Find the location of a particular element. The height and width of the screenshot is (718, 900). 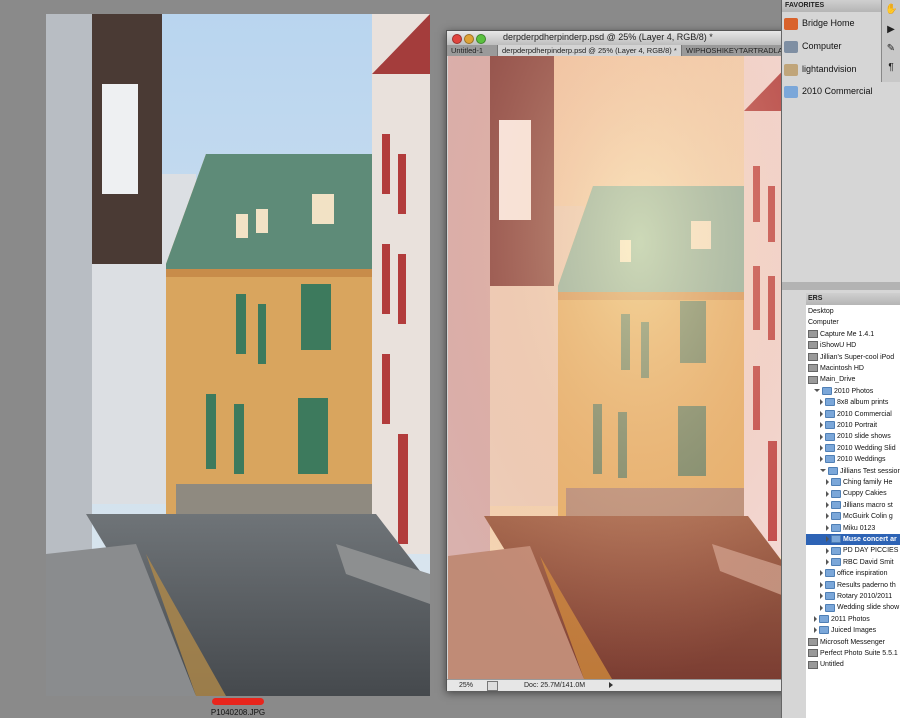

folder-tree-row: Muse concert ar is located at coordinates (853, 539).